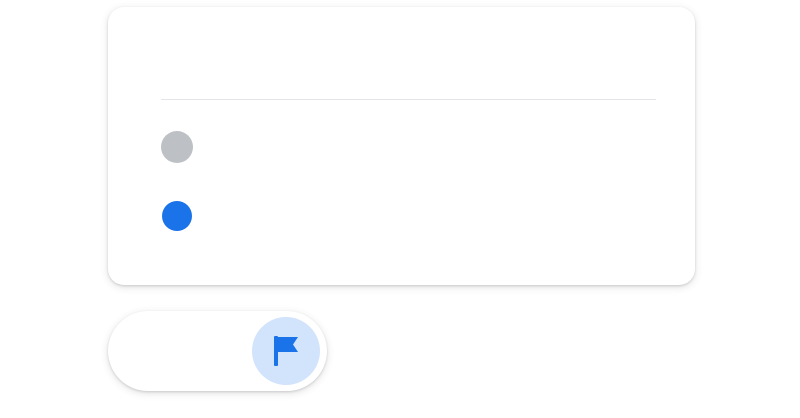  I want to click on flag-icon, so click(286, 351).